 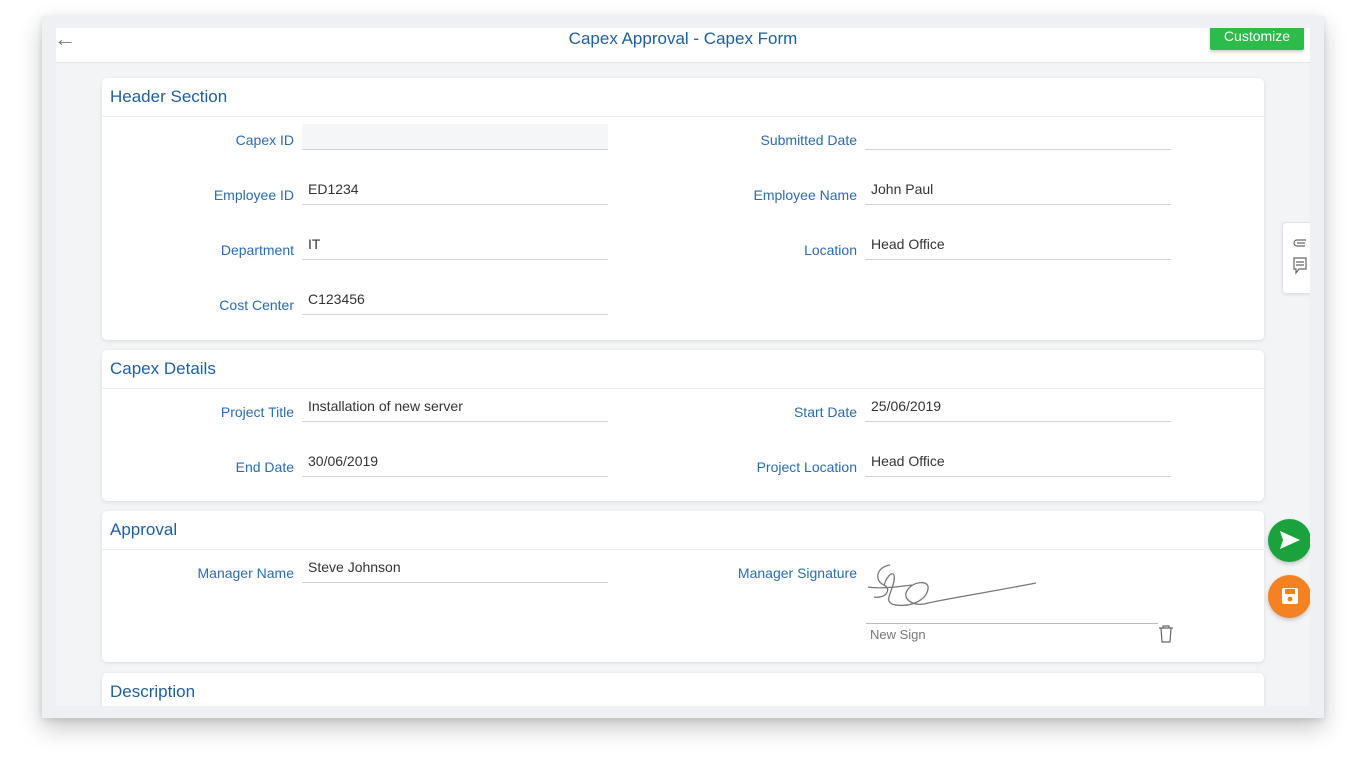 I want to click on capex-id-label: Capex ID, so click(x=264, y=140).